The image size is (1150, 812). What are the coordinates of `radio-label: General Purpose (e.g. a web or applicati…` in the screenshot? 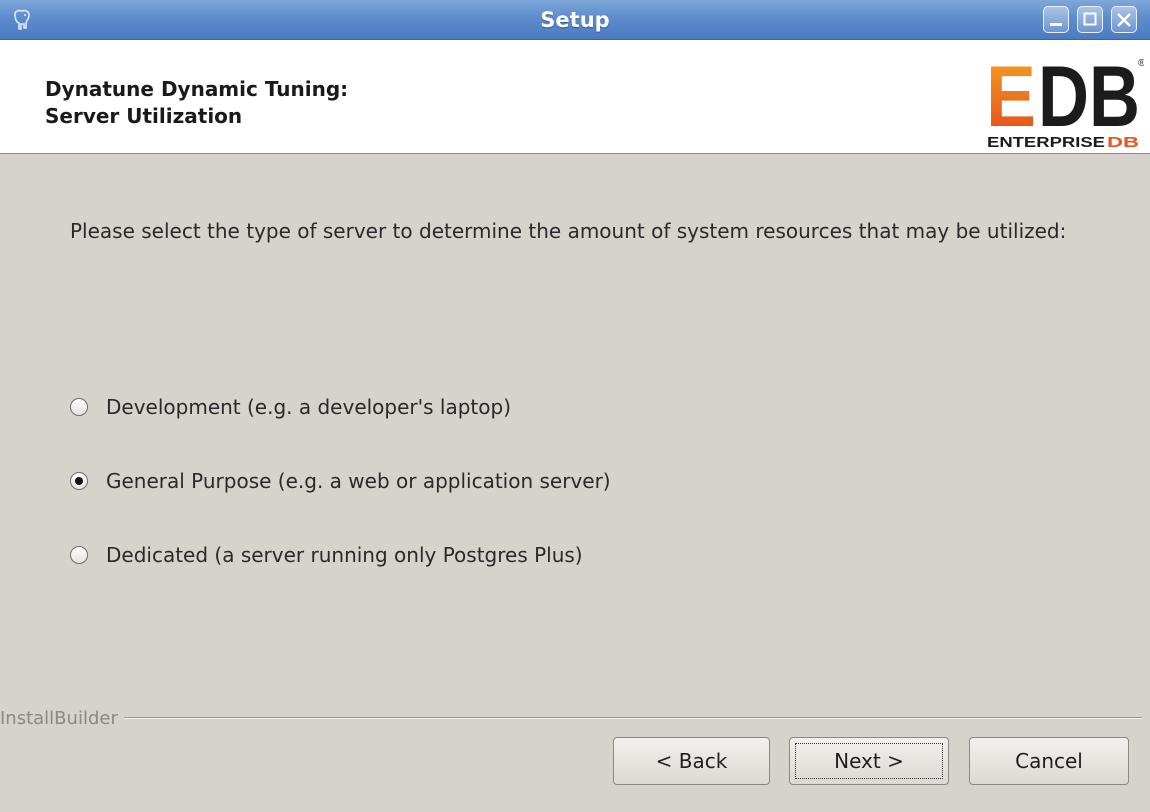 It's located at (358, 481).